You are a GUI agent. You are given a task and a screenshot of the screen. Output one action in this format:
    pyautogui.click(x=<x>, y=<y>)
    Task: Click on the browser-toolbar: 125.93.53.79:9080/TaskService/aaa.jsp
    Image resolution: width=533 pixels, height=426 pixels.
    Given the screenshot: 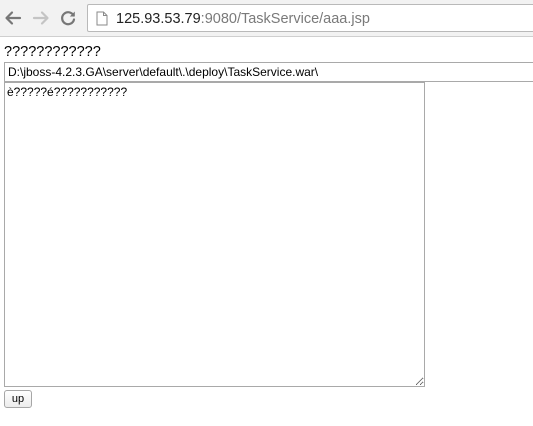 What is the action you would take?
    pyautogui.click(x=266, y=18)
    